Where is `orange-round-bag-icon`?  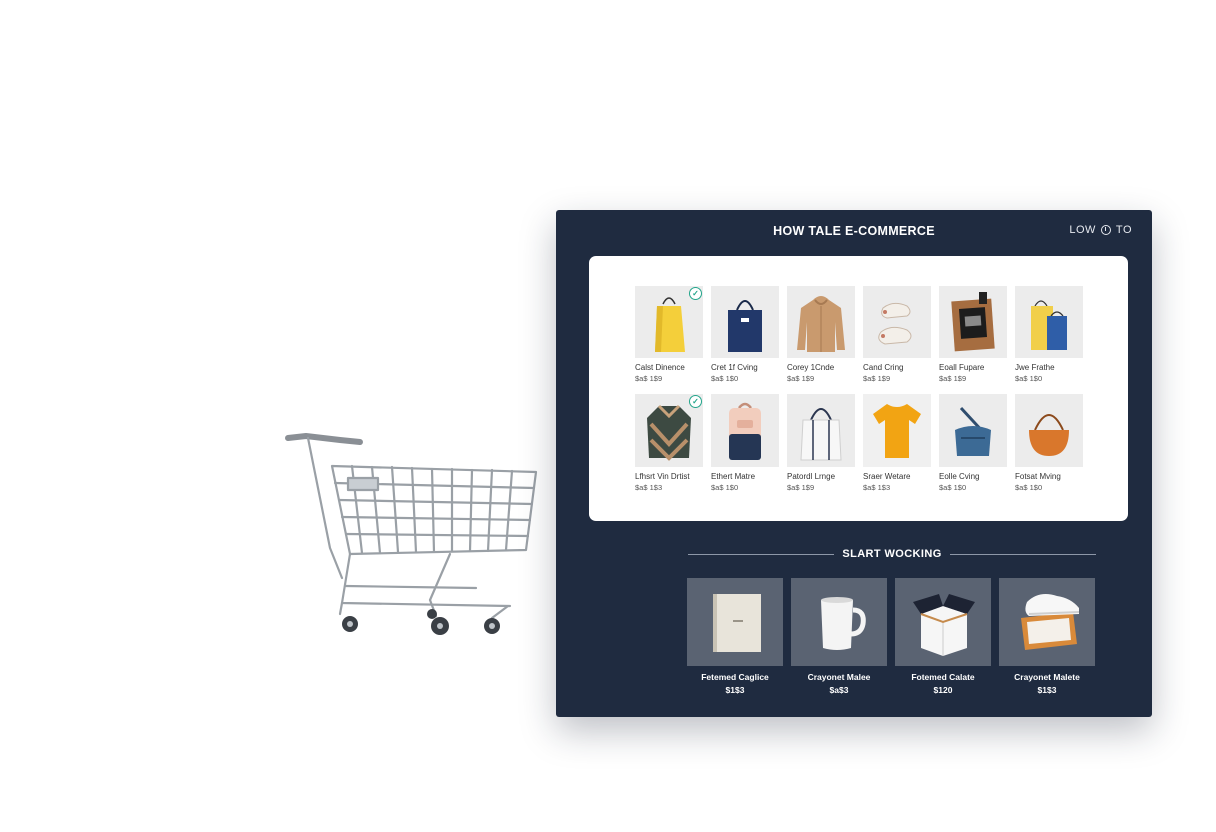
orange-round-bag-icon is located at coordinates (1049, 435).